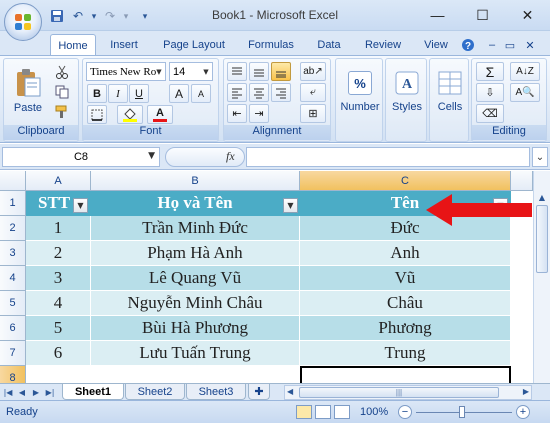  Describe the element at coordinates (58, 303) in the screenshot. I see `table-cell: 4` at that location.